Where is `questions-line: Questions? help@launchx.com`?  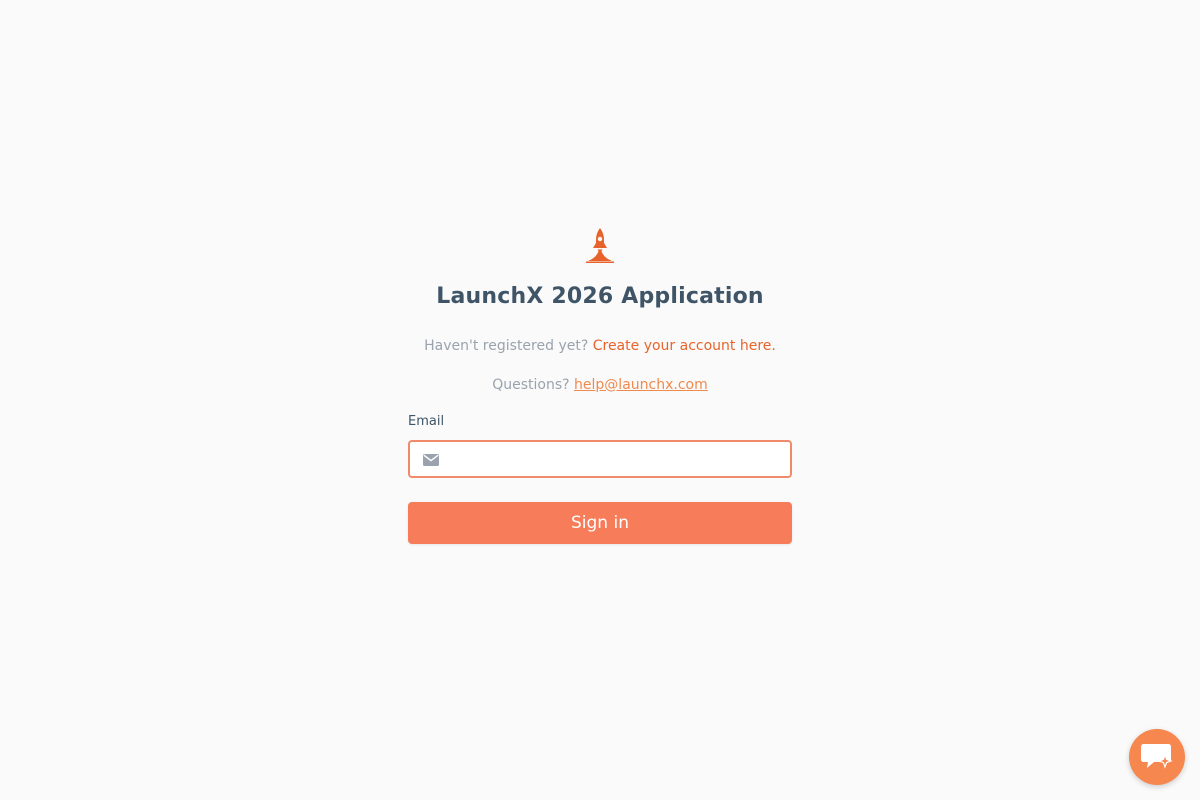
questions-line: Questions? help@launchx.com is located at coordinates (599, 385).